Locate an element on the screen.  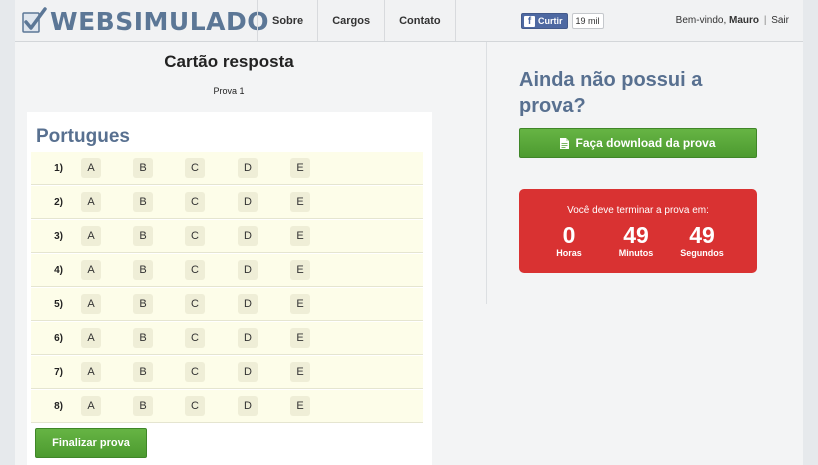
question-number: 3) is located at coordinates (58, 236).